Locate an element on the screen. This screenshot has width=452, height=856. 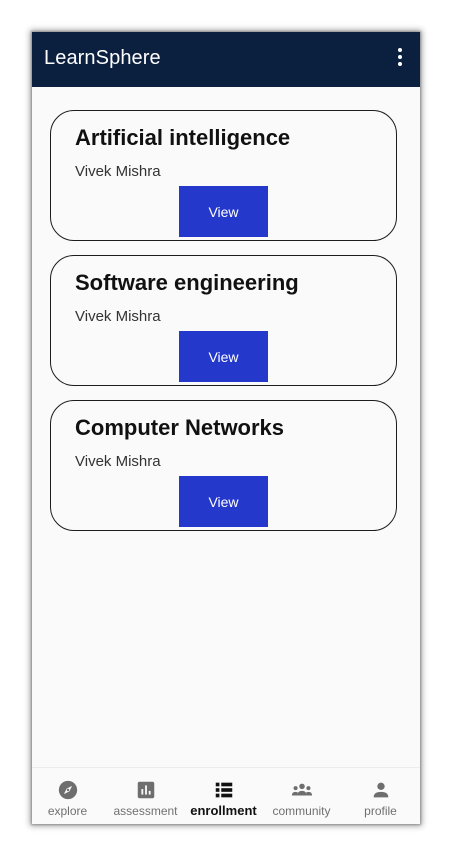
group-icon is located at coordinates (301, 789).